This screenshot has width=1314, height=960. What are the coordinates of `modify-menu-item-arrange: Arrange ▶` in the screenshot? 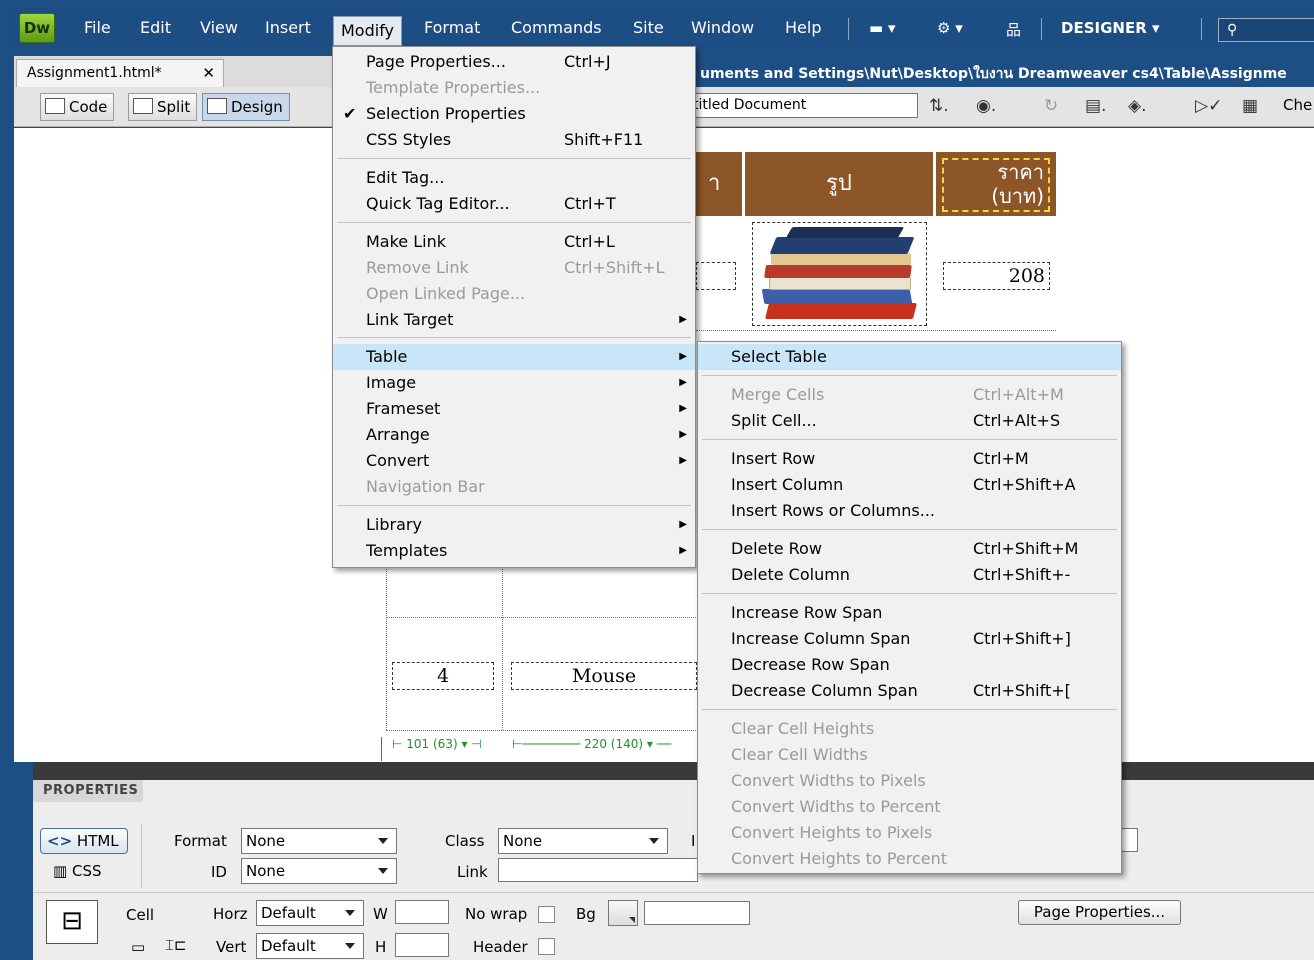 It's located at (514, 435).